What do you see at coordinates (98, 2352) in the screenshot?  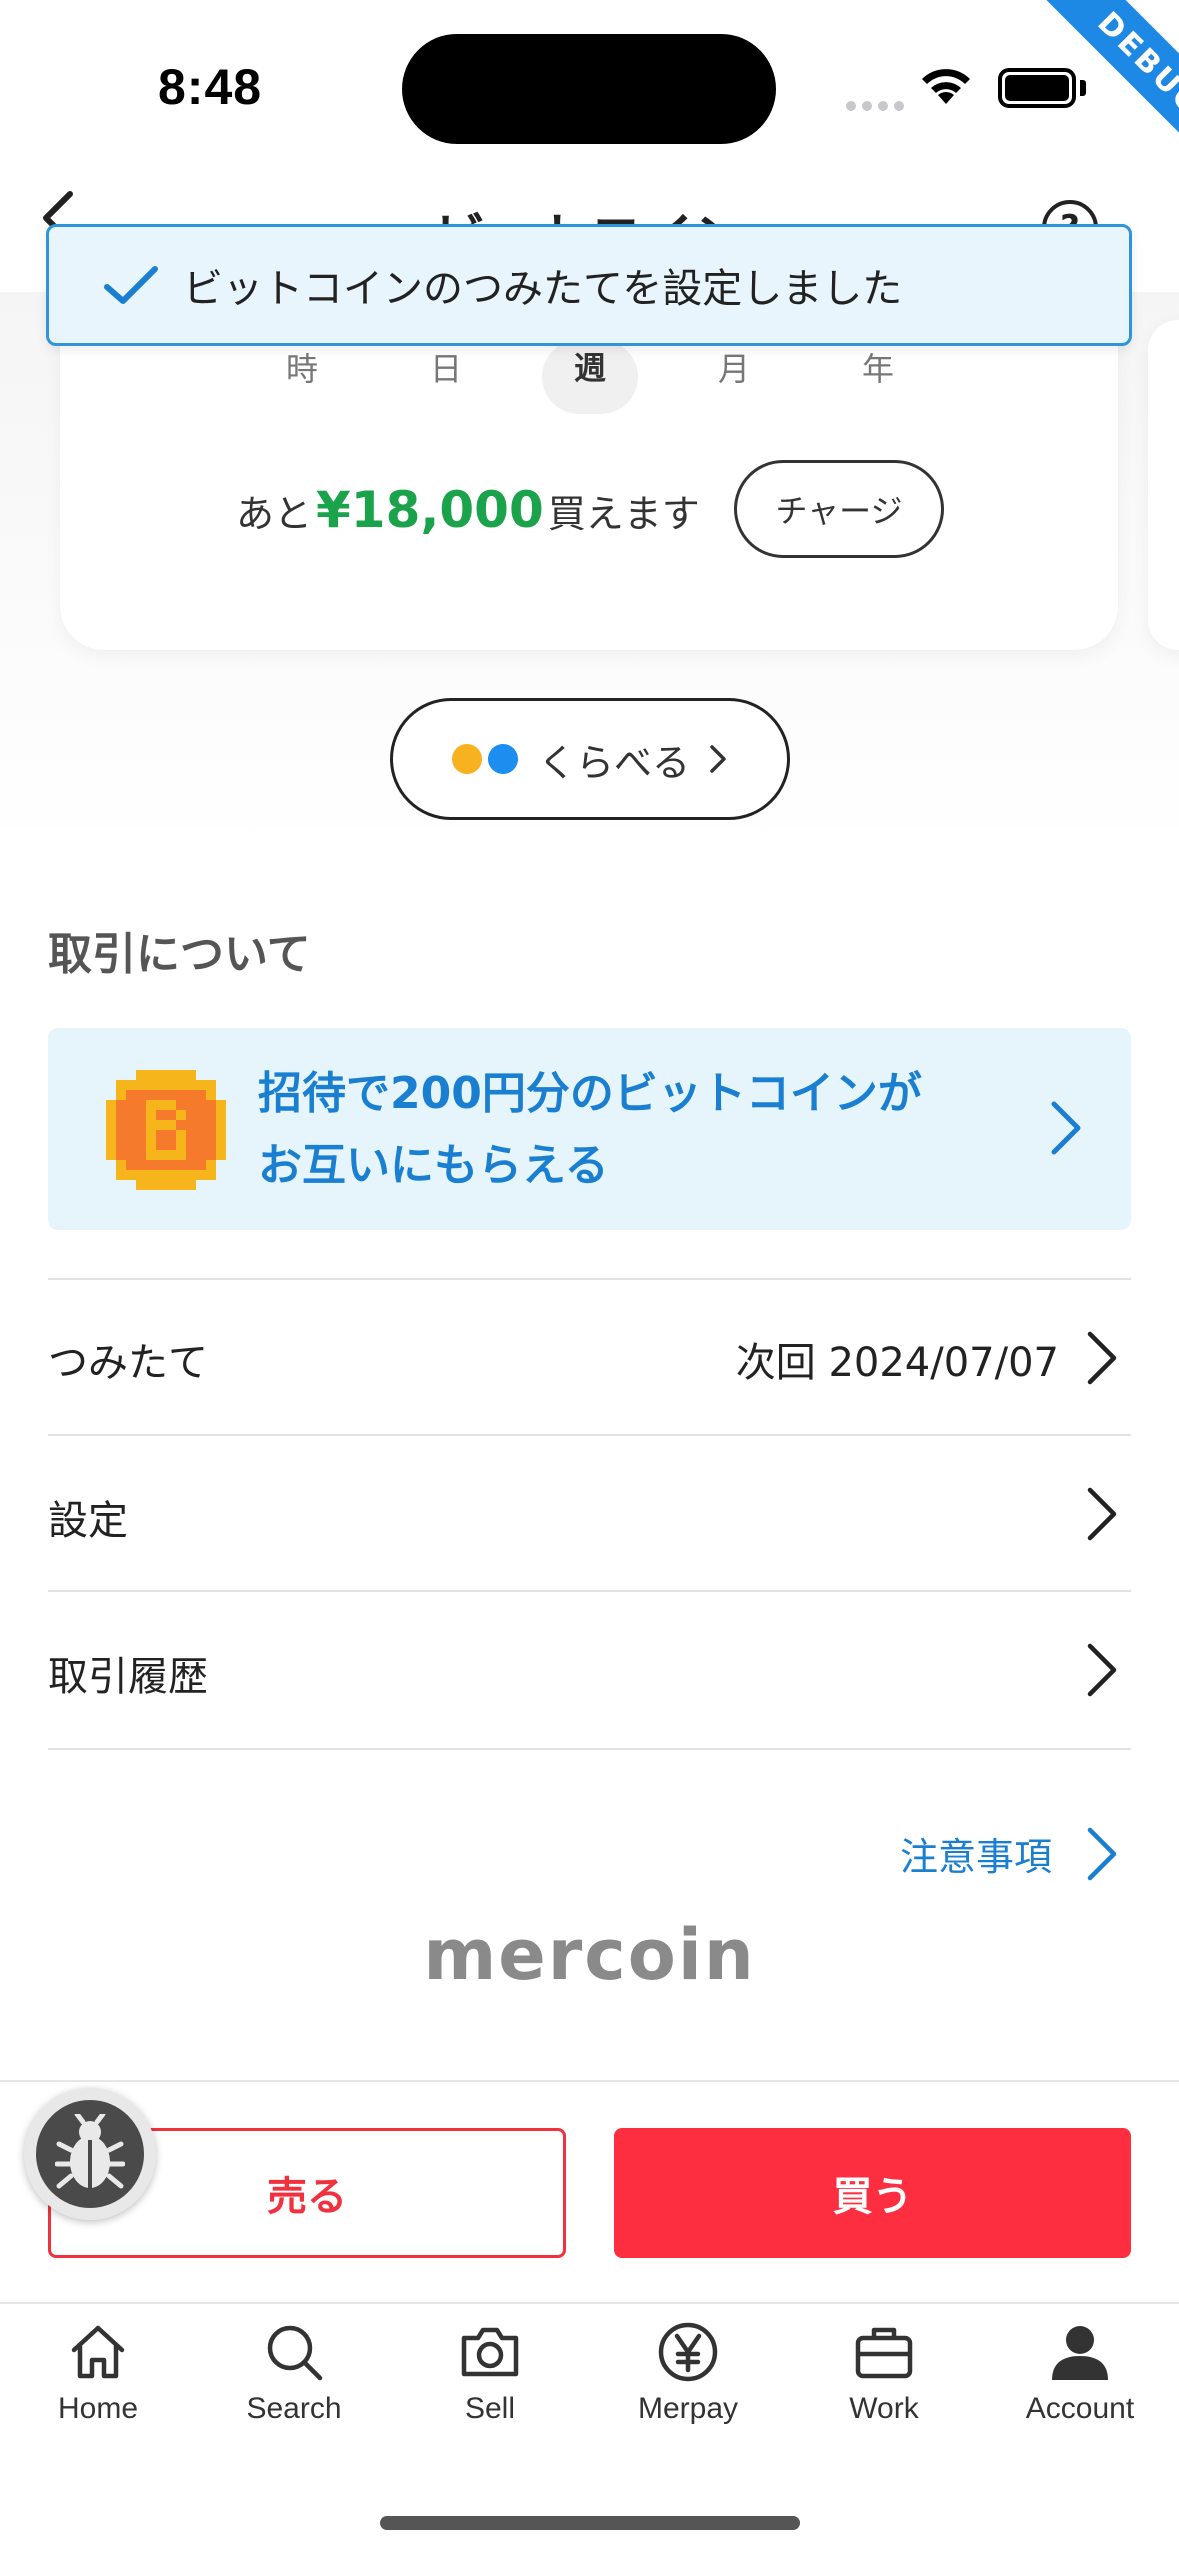 I see `home-icon` at bounding box center [98, 2352].